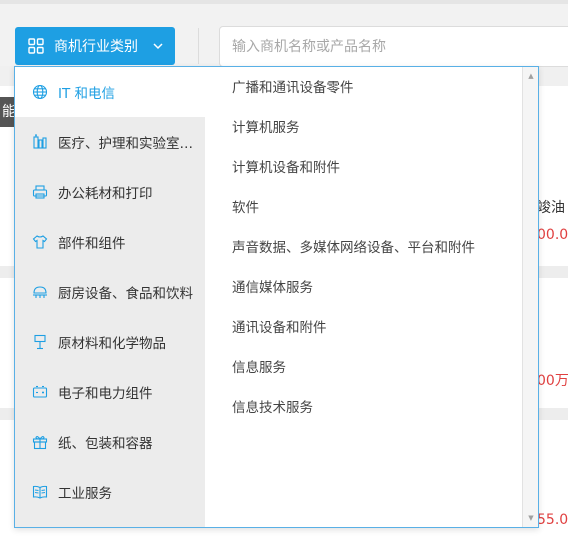  Describe the element at coordinates (85, 494) in the screenshot. I see `category-label: 工业服务` at that location.